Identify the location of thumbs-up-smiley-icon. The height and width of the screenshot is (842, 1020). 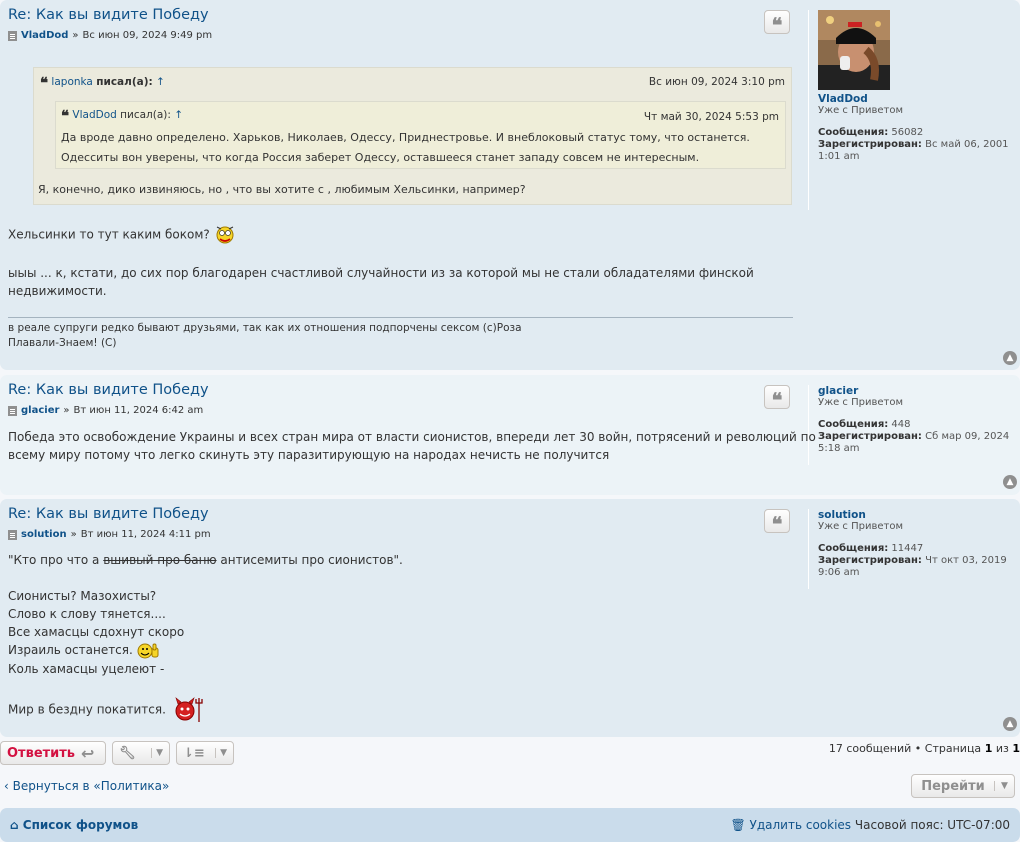
(148, 650).